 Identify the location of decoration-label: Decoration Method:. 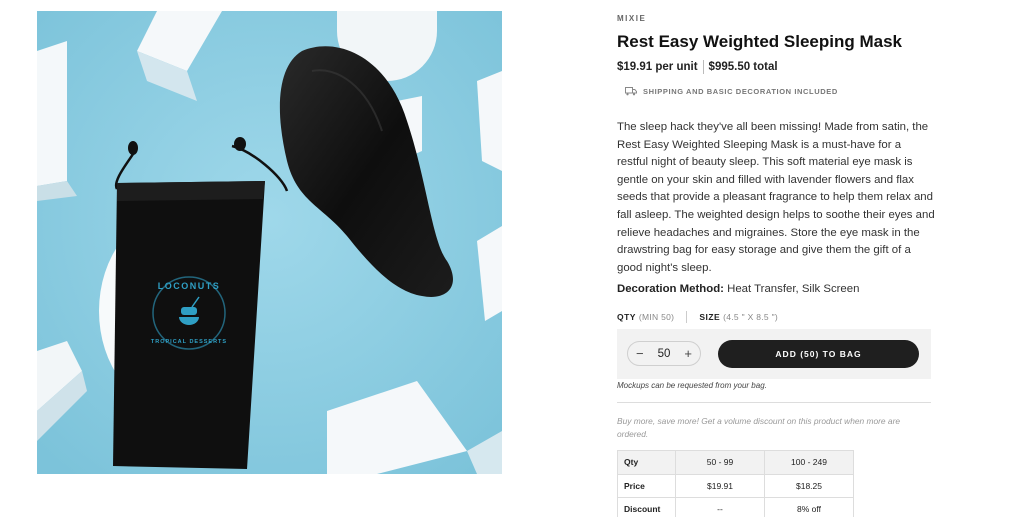
(670, 289).